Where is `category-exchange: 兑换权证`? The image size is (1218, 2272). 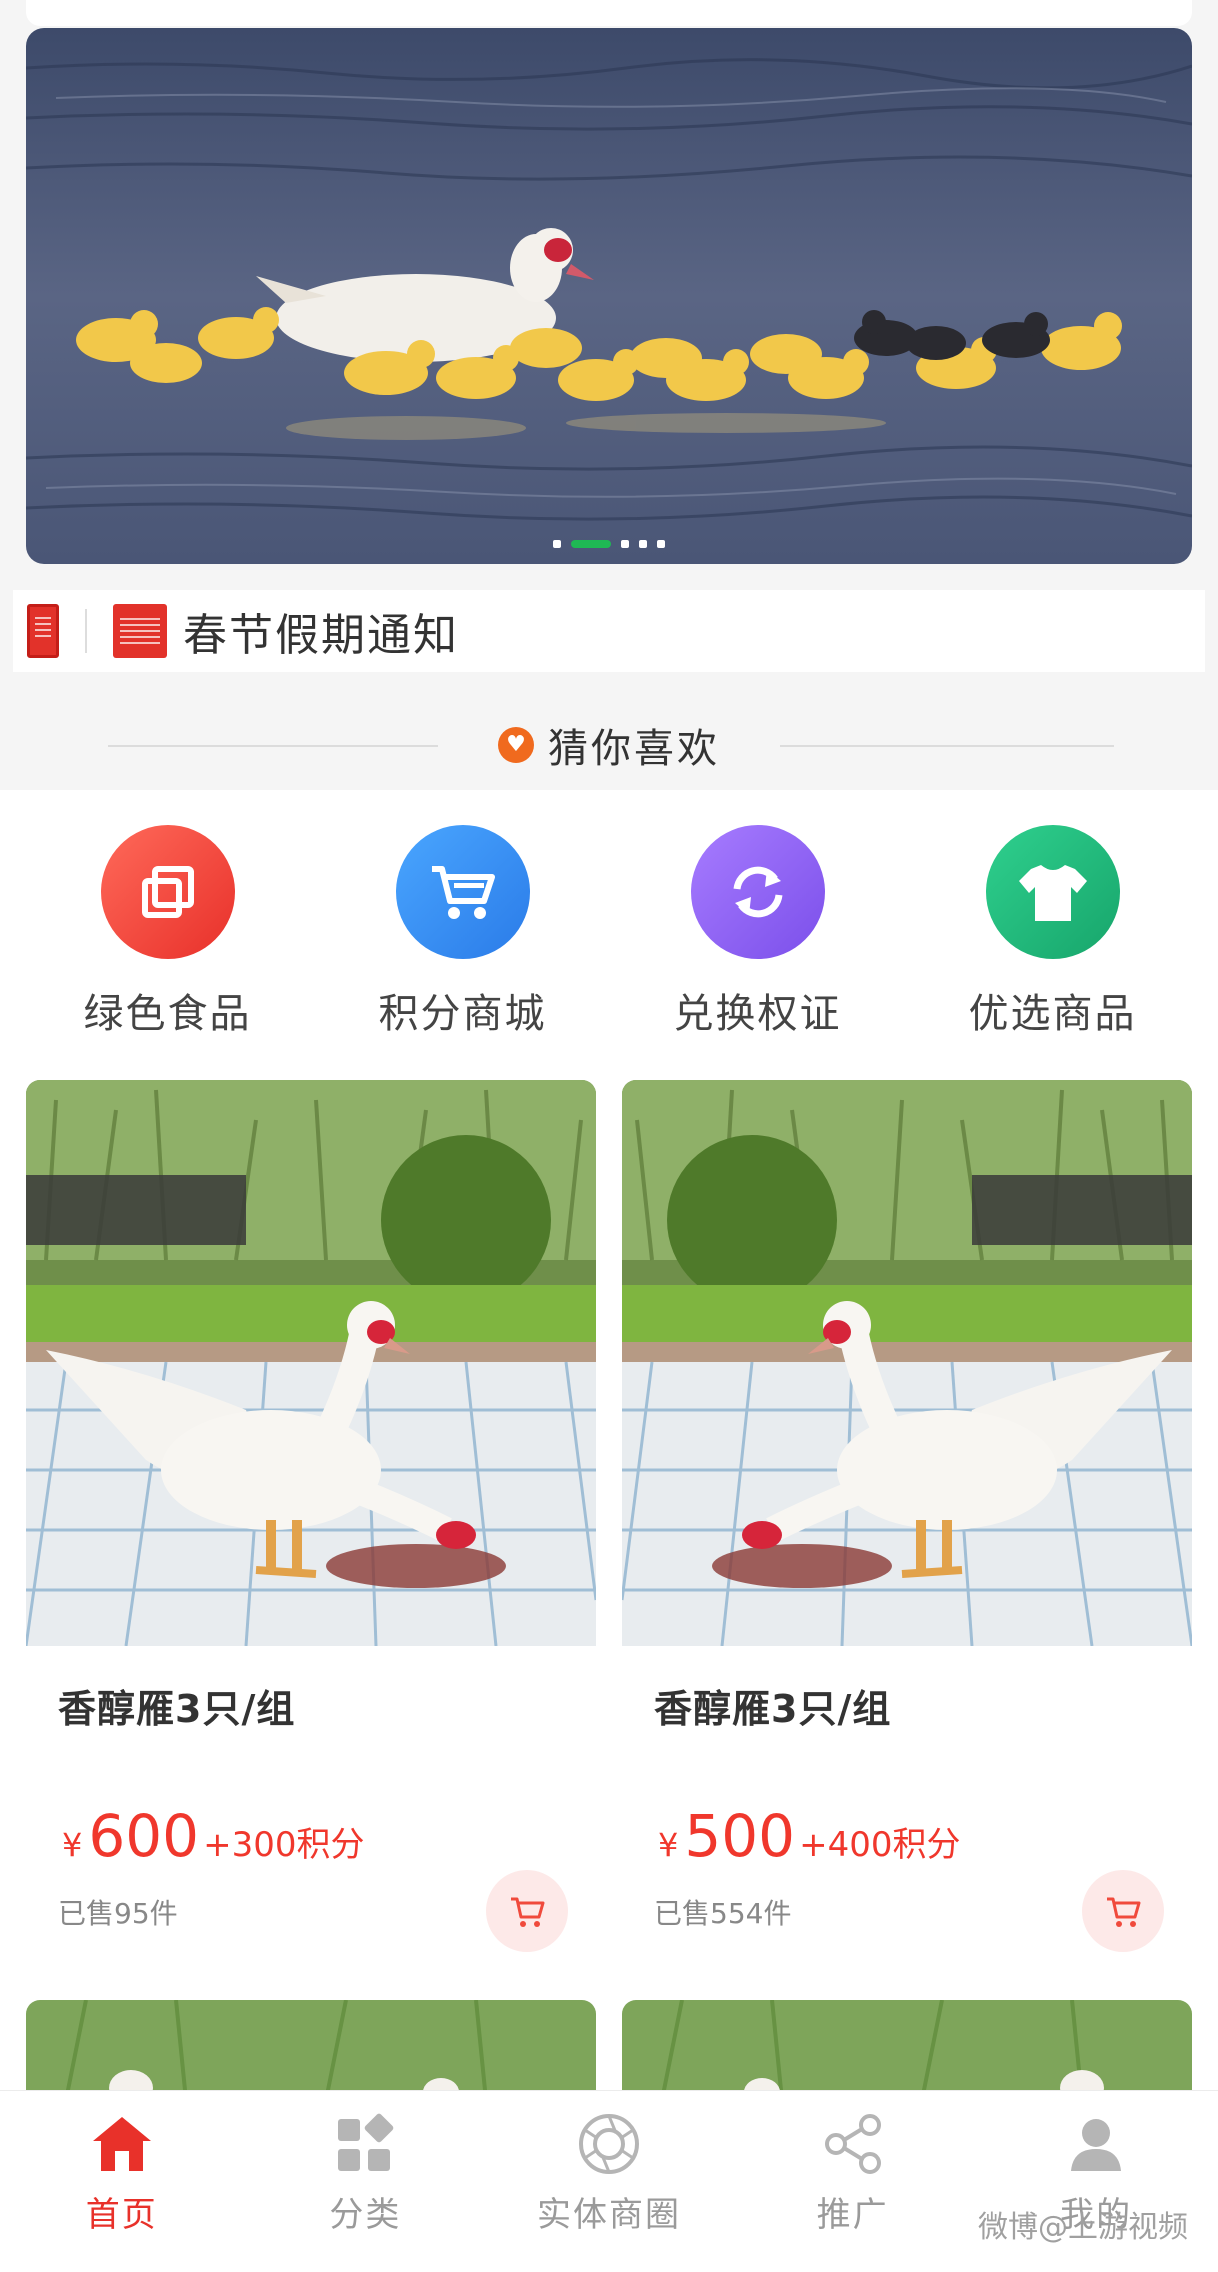
category-exchange: 兑换权证 is located at coordinates (757, 932).